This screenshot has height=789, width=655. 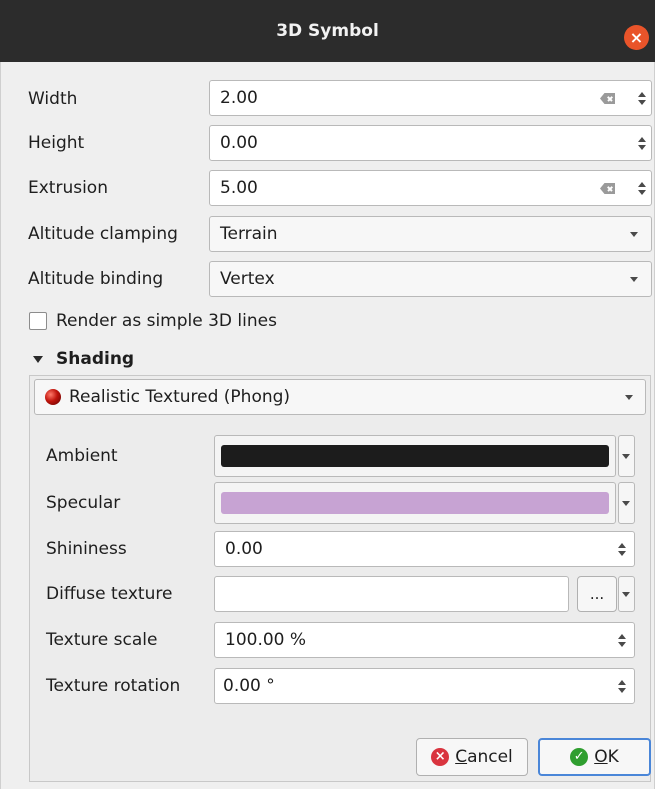 I want to click on shininess-label: Shininess, so click(x=86, y=549).